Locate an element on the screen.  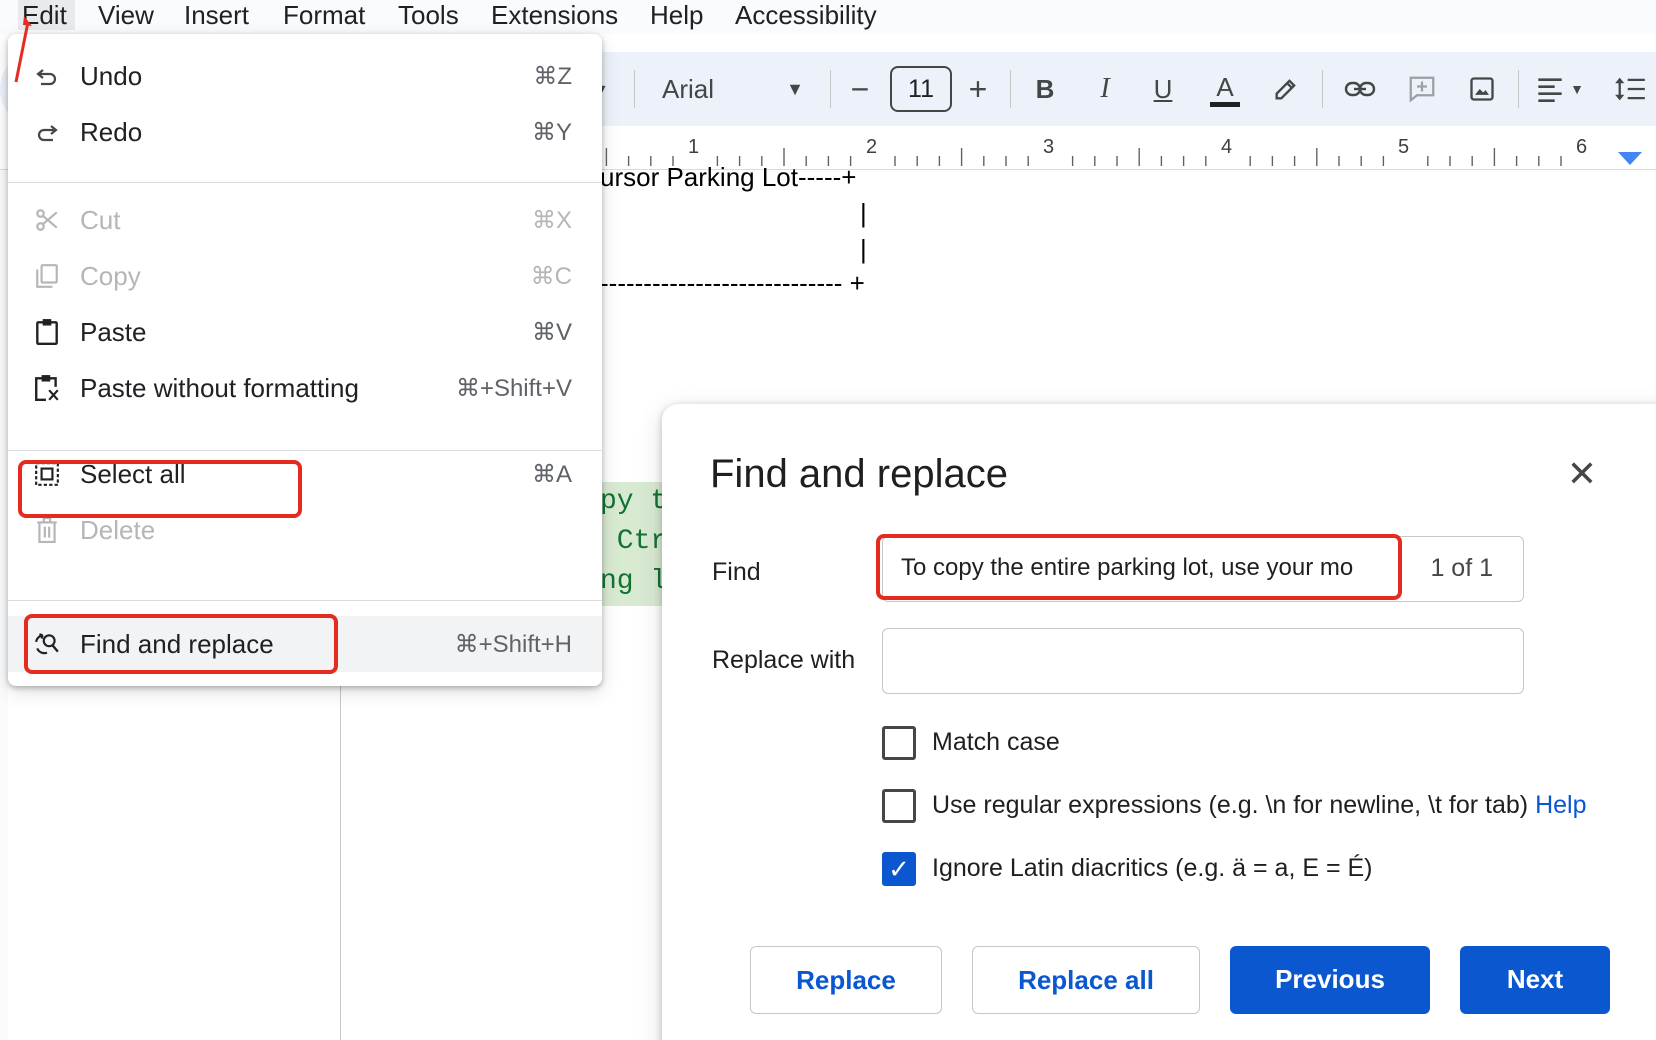
add-comment-icon is located at coordinates (1422, 89).